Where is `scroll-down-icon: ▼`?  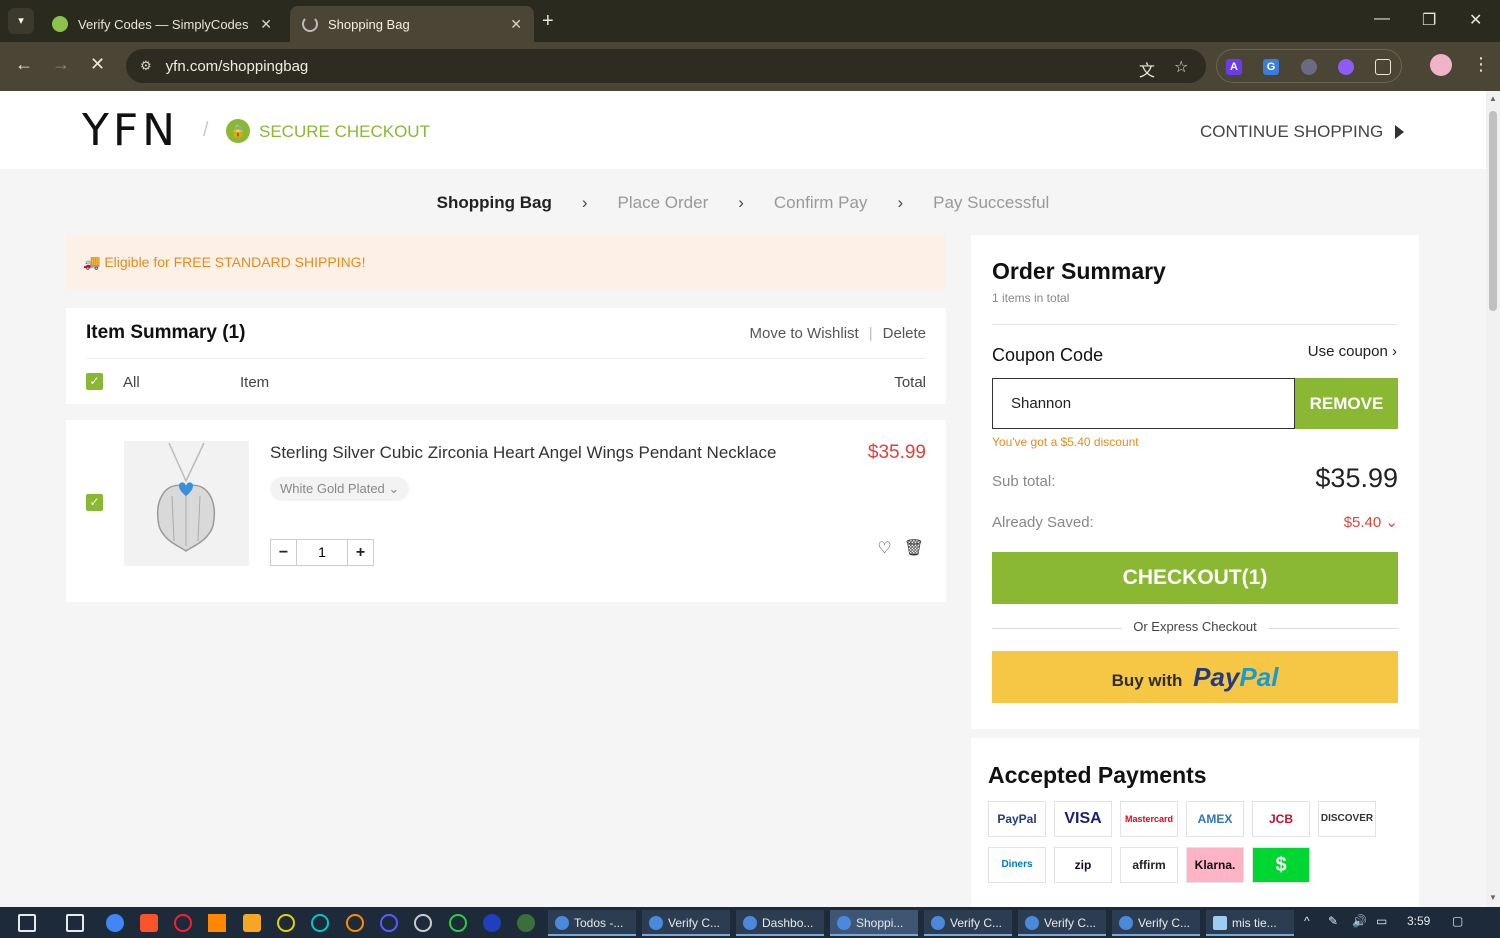 scroll-down-icon: ▼ is located at coordinates (1493, 898).